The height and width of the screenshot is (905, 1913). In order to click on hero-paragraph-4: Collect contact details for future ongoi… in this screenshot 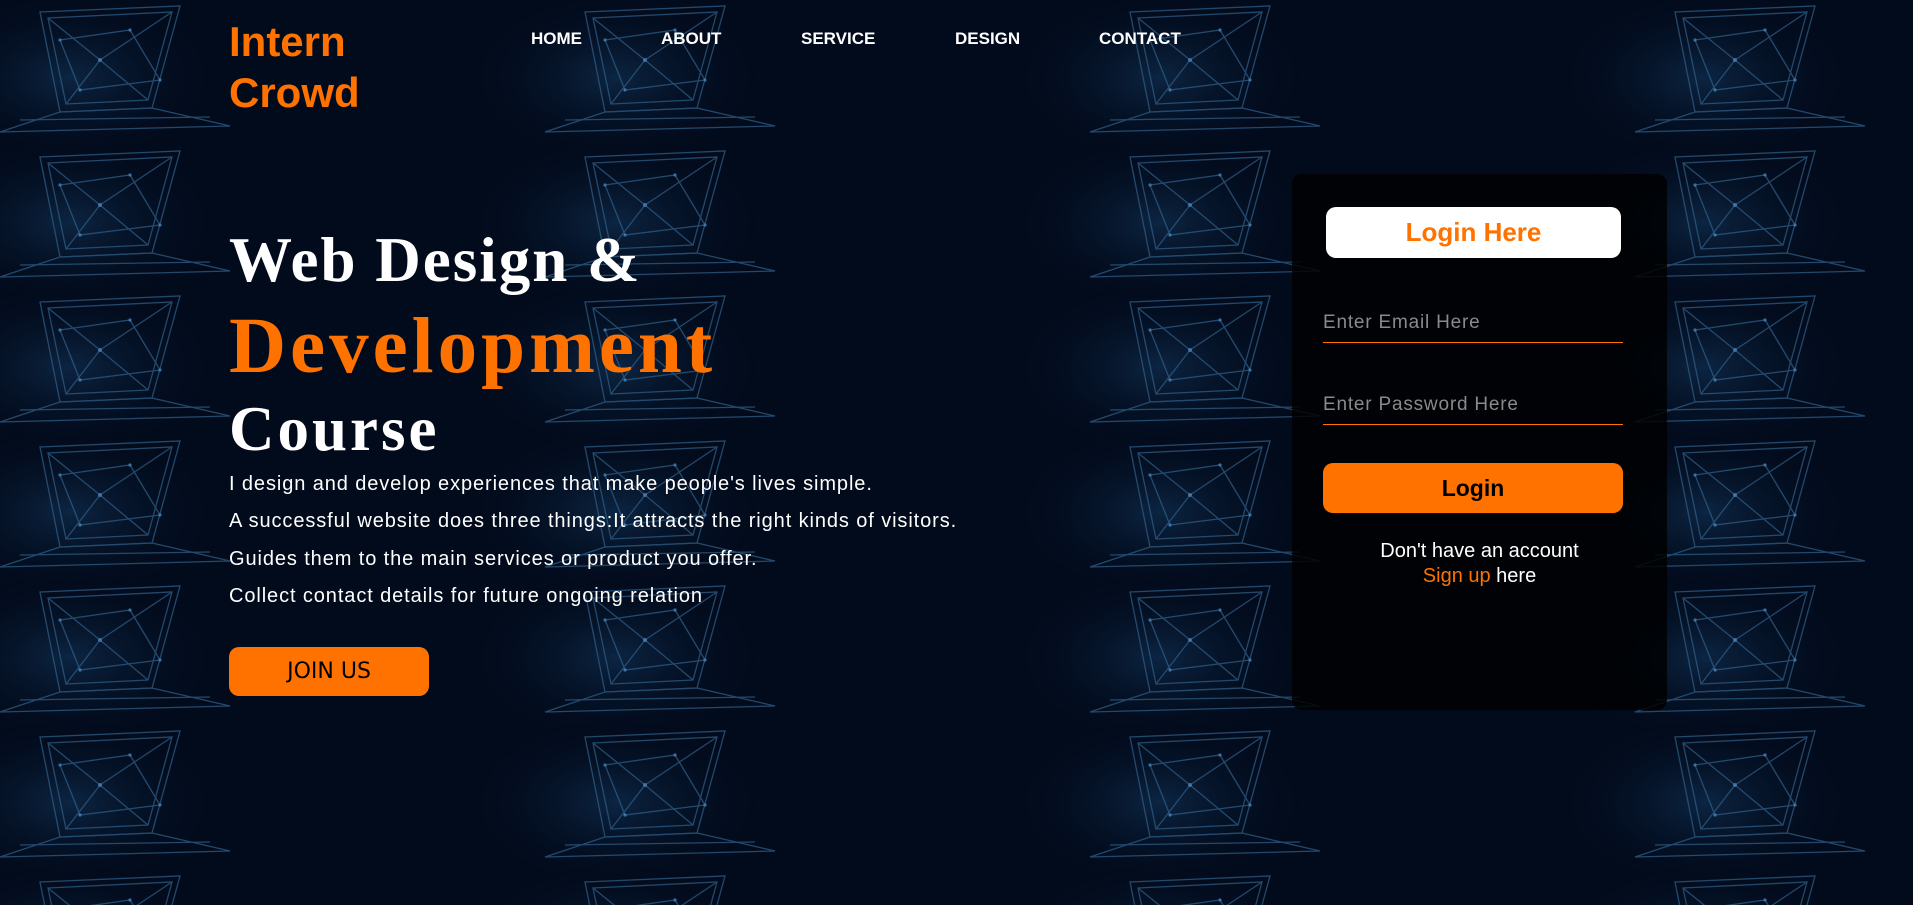, I will do `click(466, 596)`.